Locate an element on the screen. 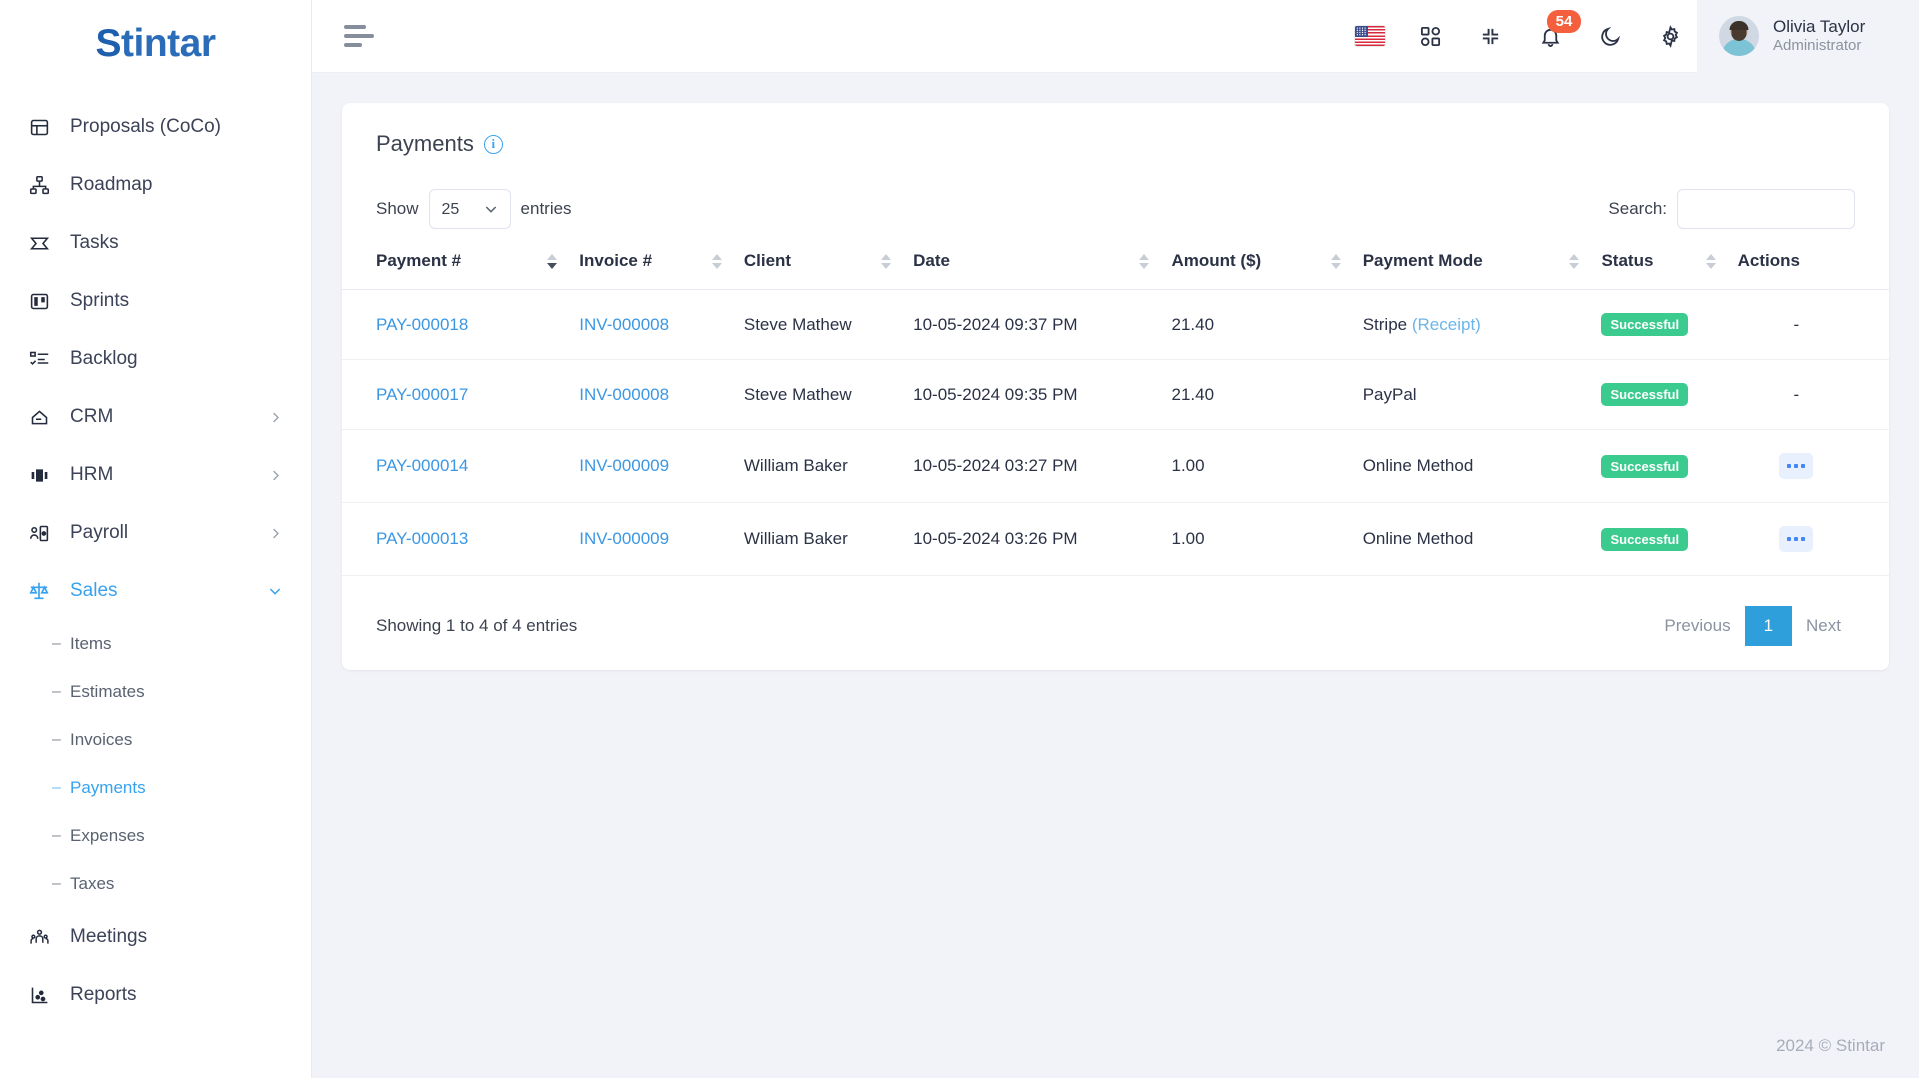  column-header-invoice-no: Invoice # is located at coordinates (661, 270).